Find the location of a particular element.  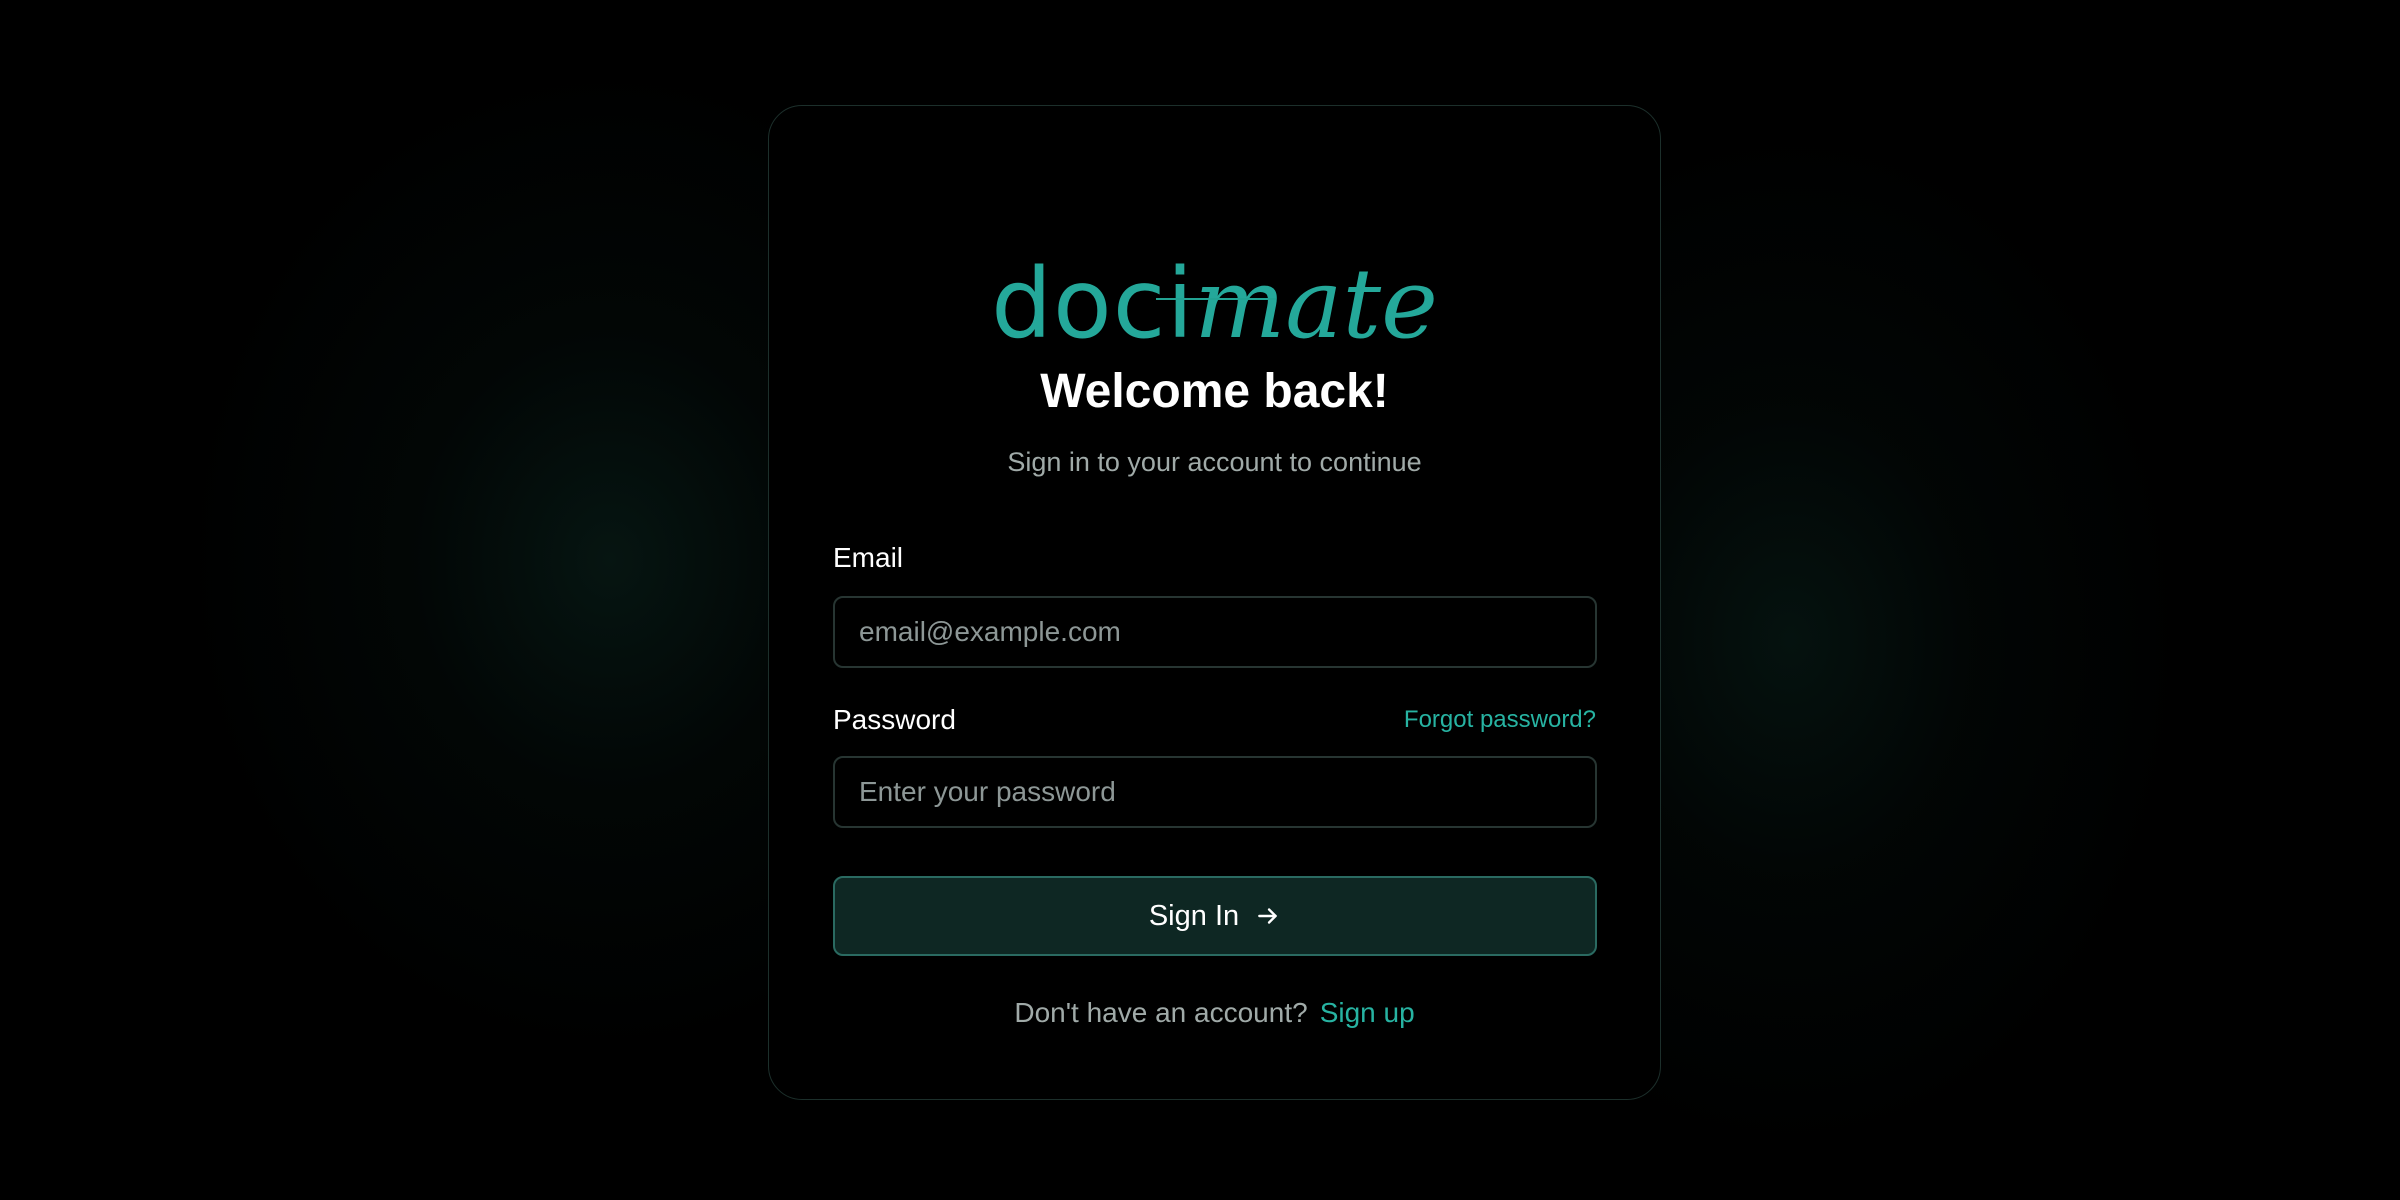

email-label: Email is located at coordinates (868, 557).